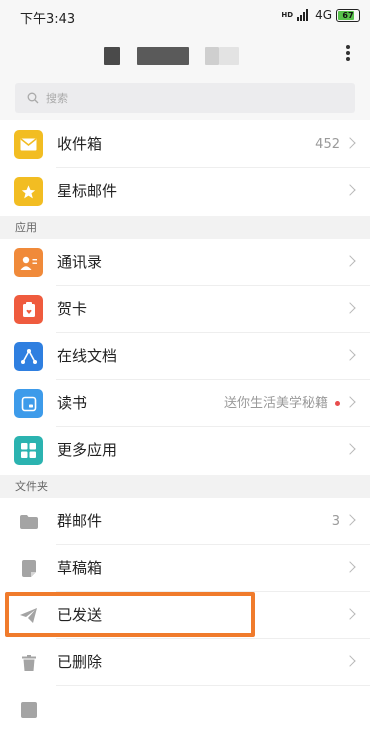 The image size is (370, 733). Describe the element at coordinates (28, 309) in the screenshot. I see `greeting-card-icon` at that location.